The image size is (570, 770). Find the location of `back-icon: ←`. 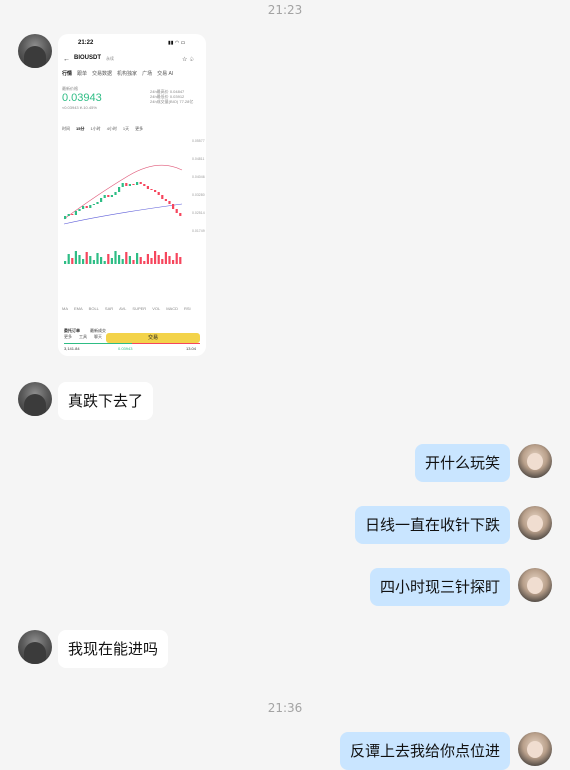

back-icon: ← is located at coordinates (66, 59).